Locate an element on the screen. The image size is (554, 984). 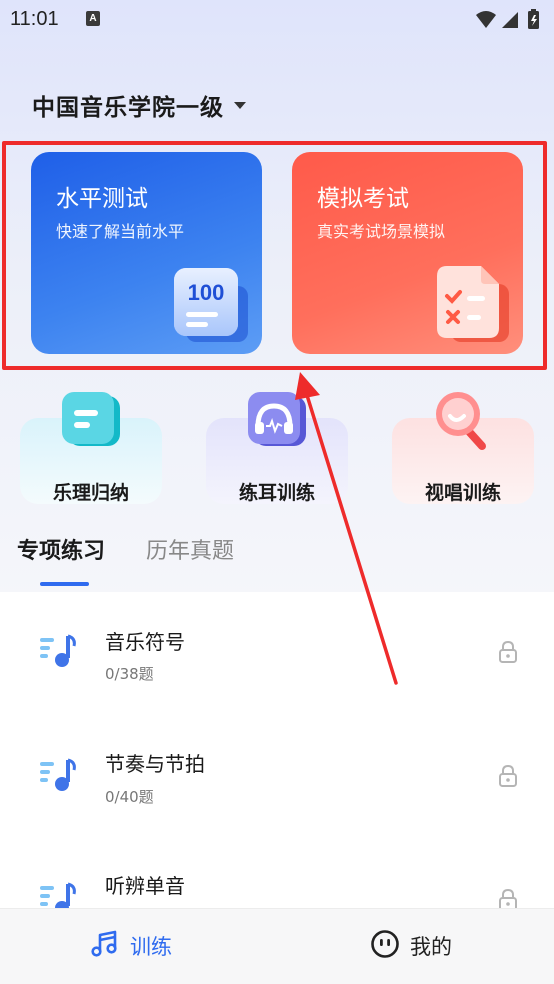
nav-training: 训练 is located at coordinates (131, 946).